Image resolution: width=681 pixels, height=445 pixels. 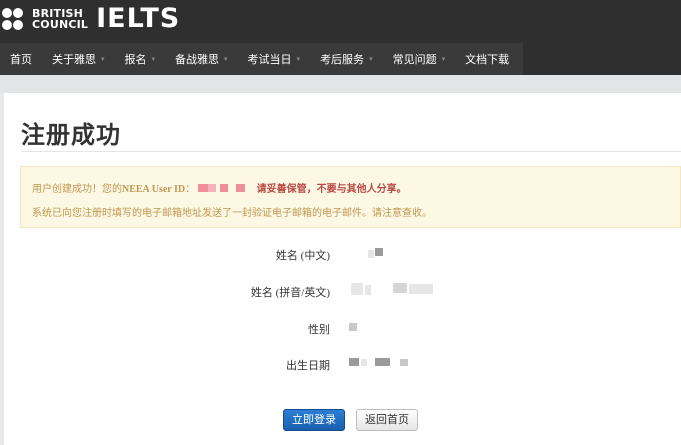 I want to click on login-button: 立即登录, so click(x=314, y=420).